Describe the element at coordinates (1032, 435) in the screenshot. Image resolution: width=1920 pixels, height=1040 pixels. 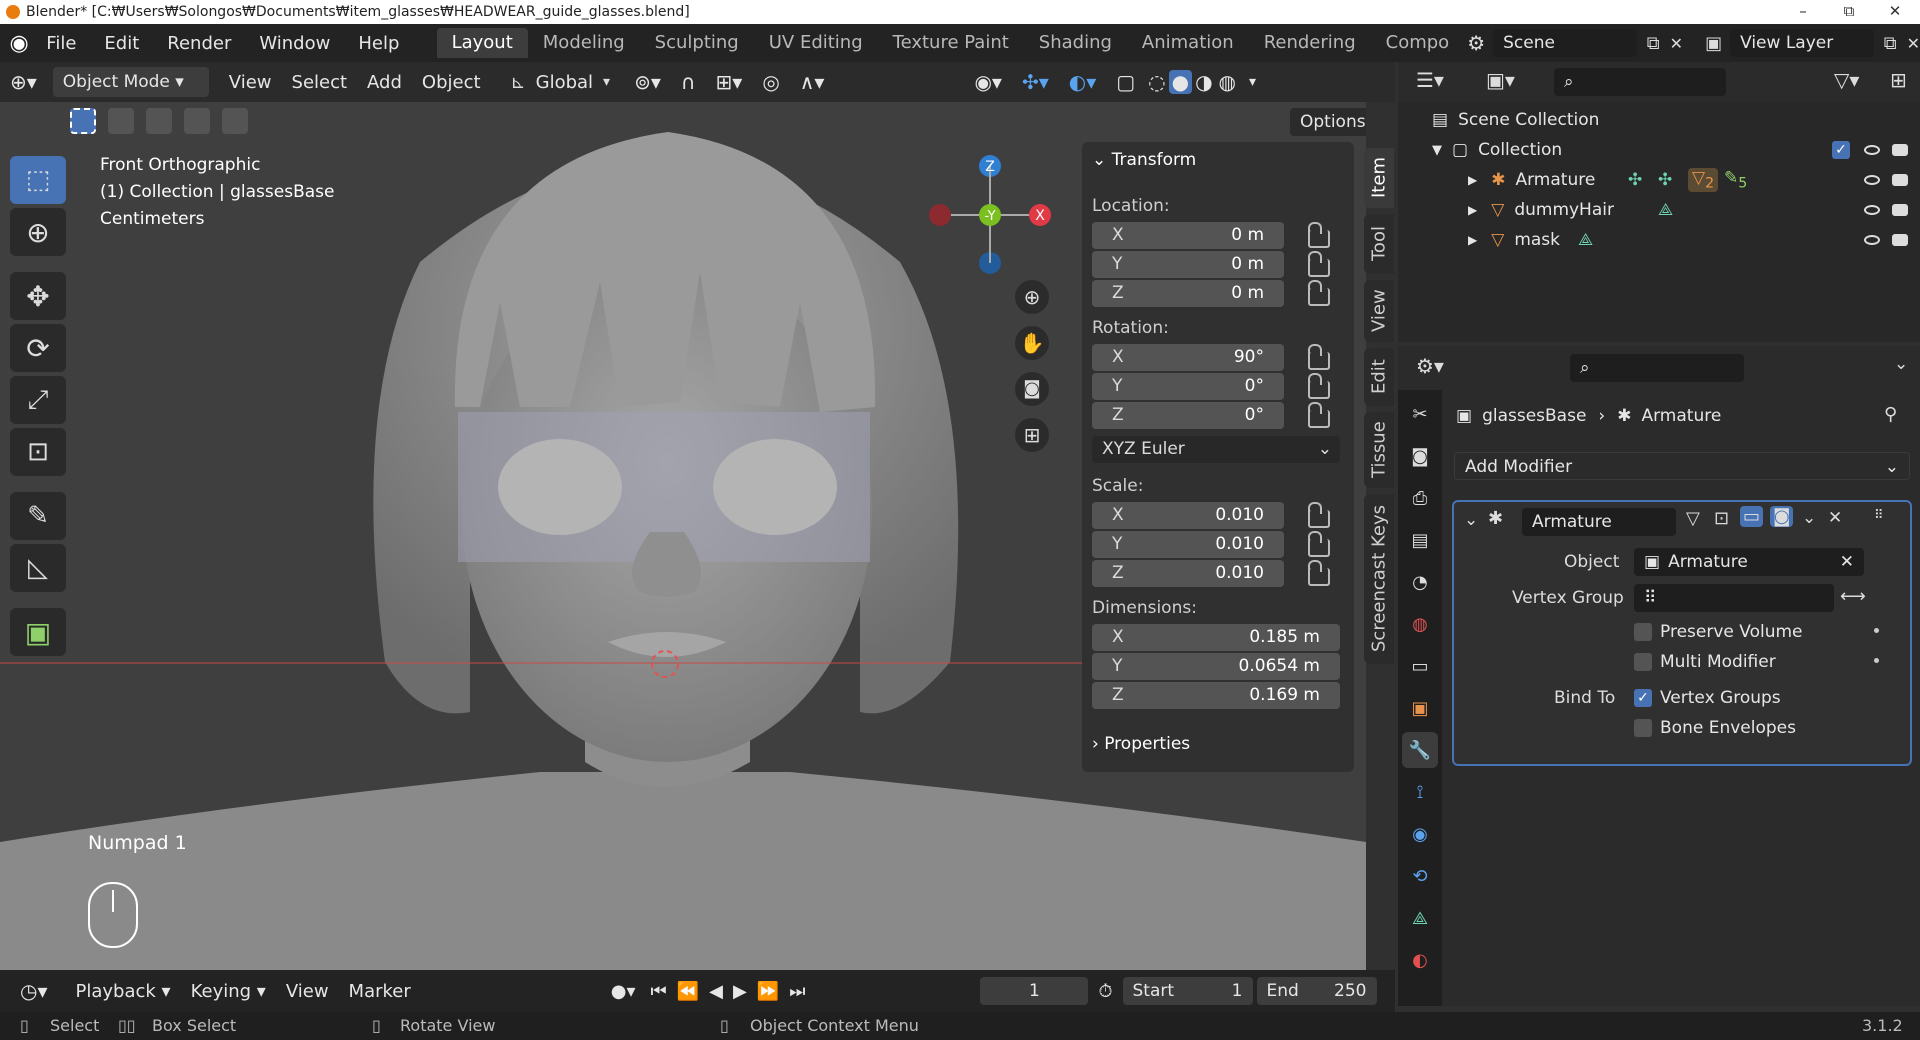
I see `grid-toggle-icon: ⊞` at that location.